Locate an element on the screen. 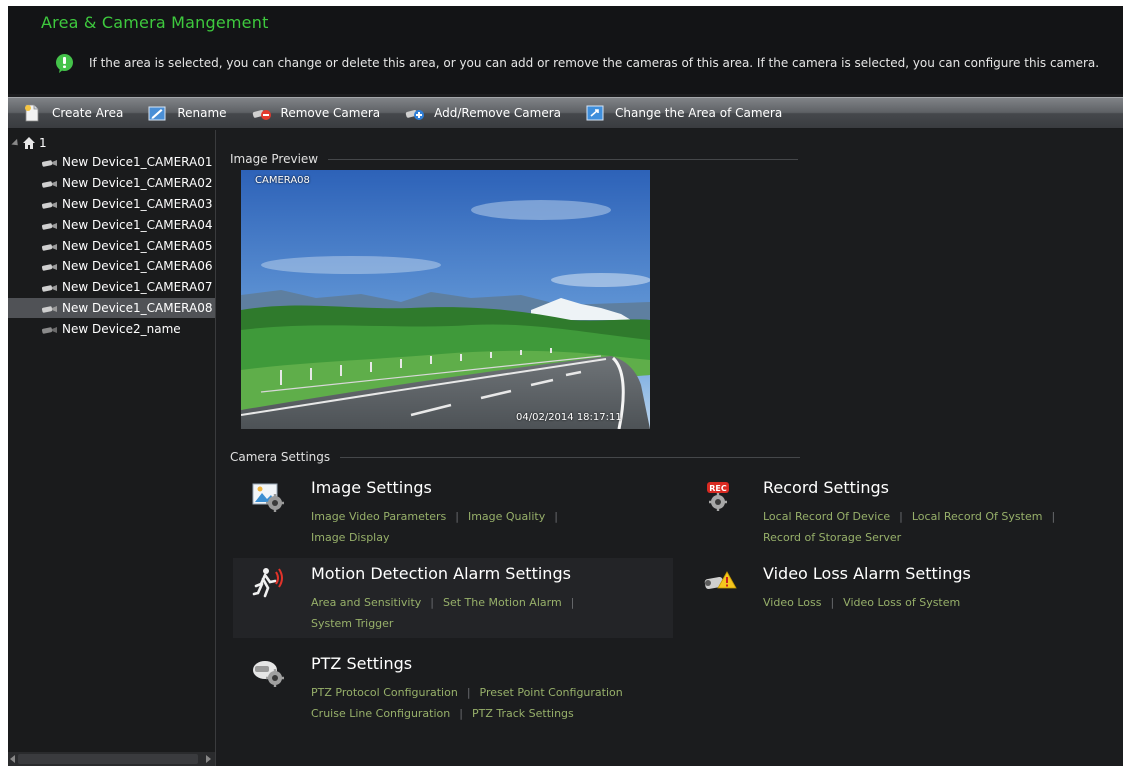 Image resolution: width=1131 pixels, height=766 pixels. tree-item-camera08: New Device1_CAMERA08 is located at coordinates (111, 308).